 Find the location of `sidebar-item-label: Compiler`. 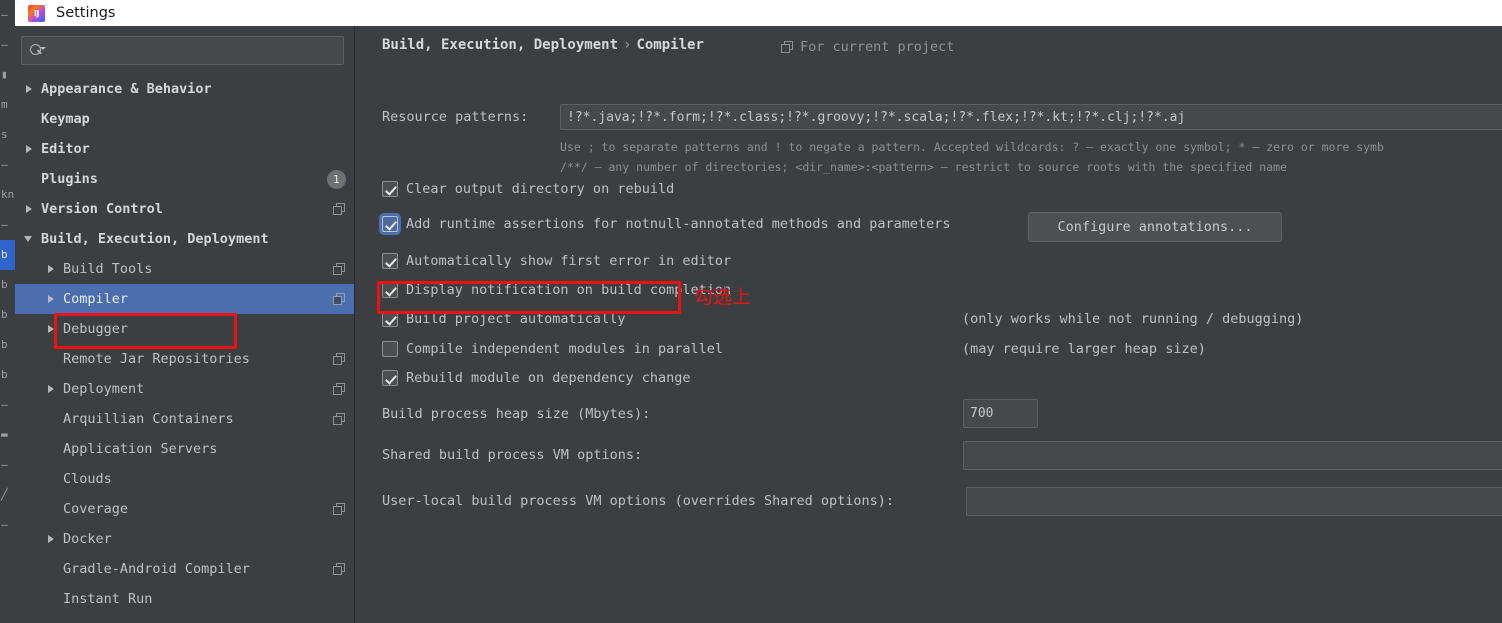

sidebar-item-label: Compiler is located at coordinates (96, 299).